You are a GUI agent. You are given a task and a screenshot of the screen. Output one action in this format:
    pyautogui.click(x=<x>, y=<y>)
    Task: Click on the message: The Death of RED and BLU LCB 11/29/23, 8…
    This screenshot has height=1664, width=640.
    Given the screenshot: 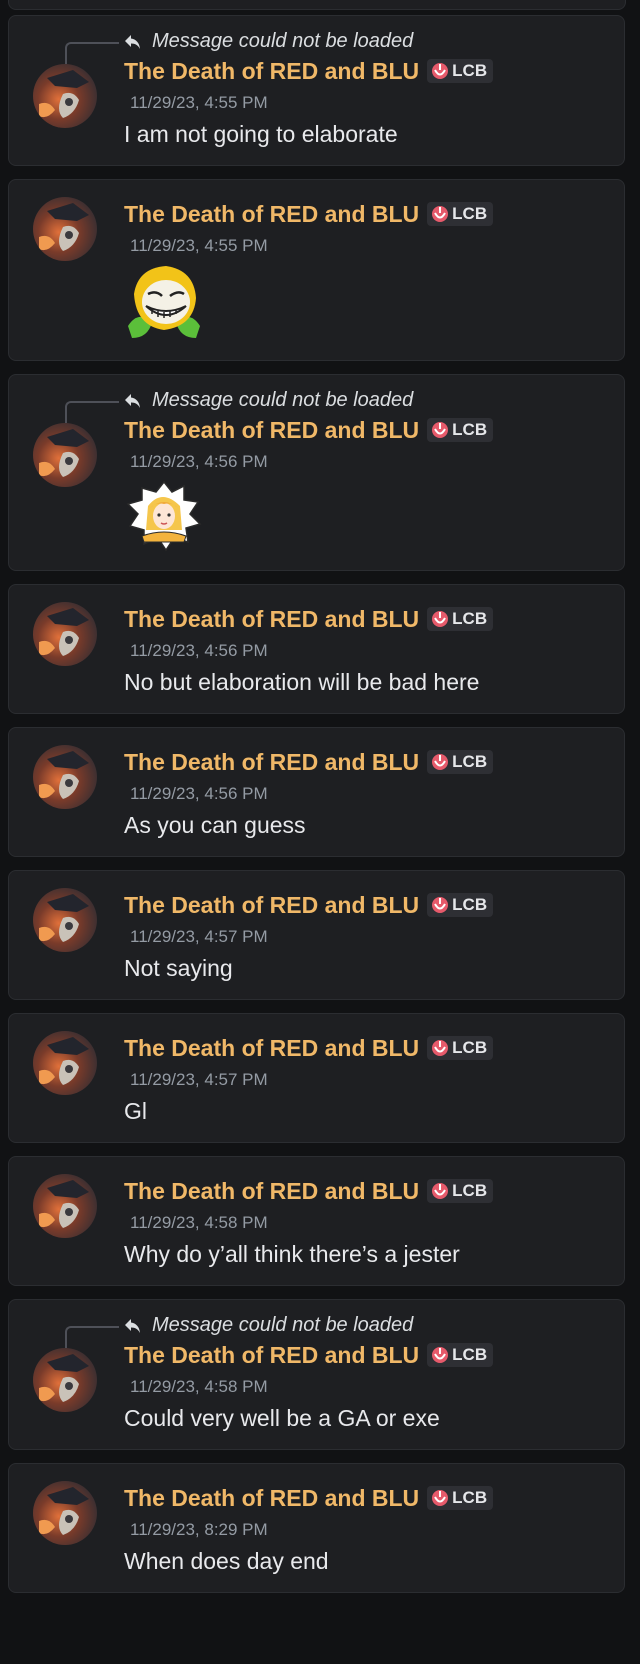 What is the action you would take?
    pyautogui.click(x=316, y=1528)
    